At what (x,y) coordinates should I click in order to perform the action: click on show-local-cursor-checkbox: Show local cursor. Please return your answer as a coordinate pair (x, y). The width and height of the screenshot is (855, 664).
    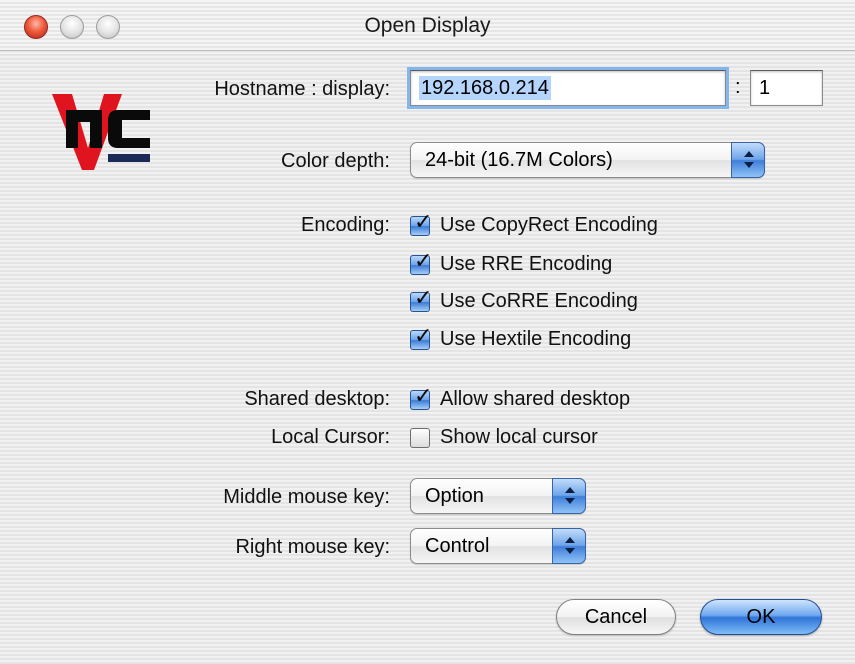
    Looking at the image, I should click on (560, 440).